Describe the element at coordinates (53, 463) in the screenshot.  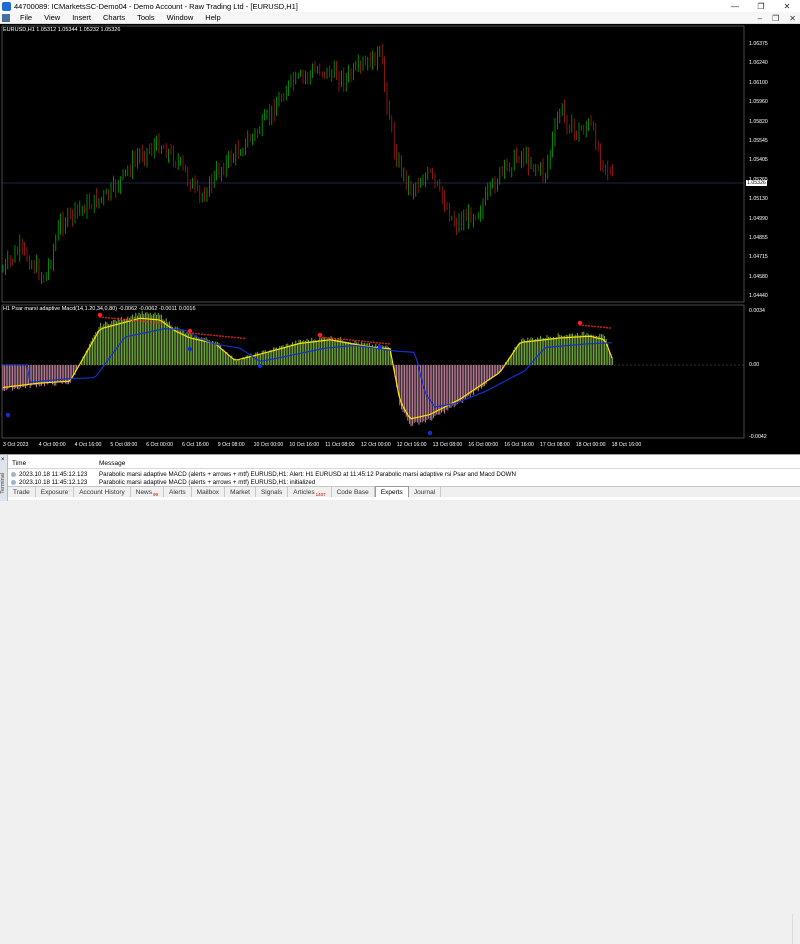
I see `column-time: Time` at that location.